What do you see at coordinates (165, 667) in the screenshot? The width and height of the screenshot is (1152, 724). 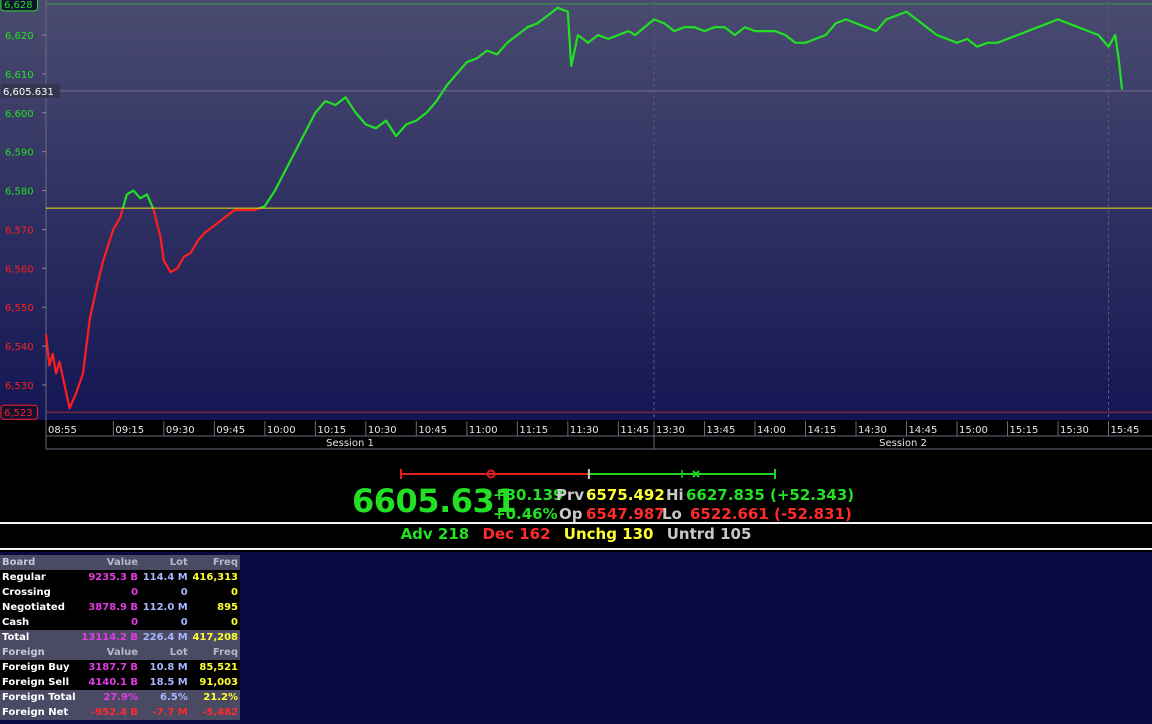 I see `row-lot: 10.8 M` at bounding box center [165, 667].